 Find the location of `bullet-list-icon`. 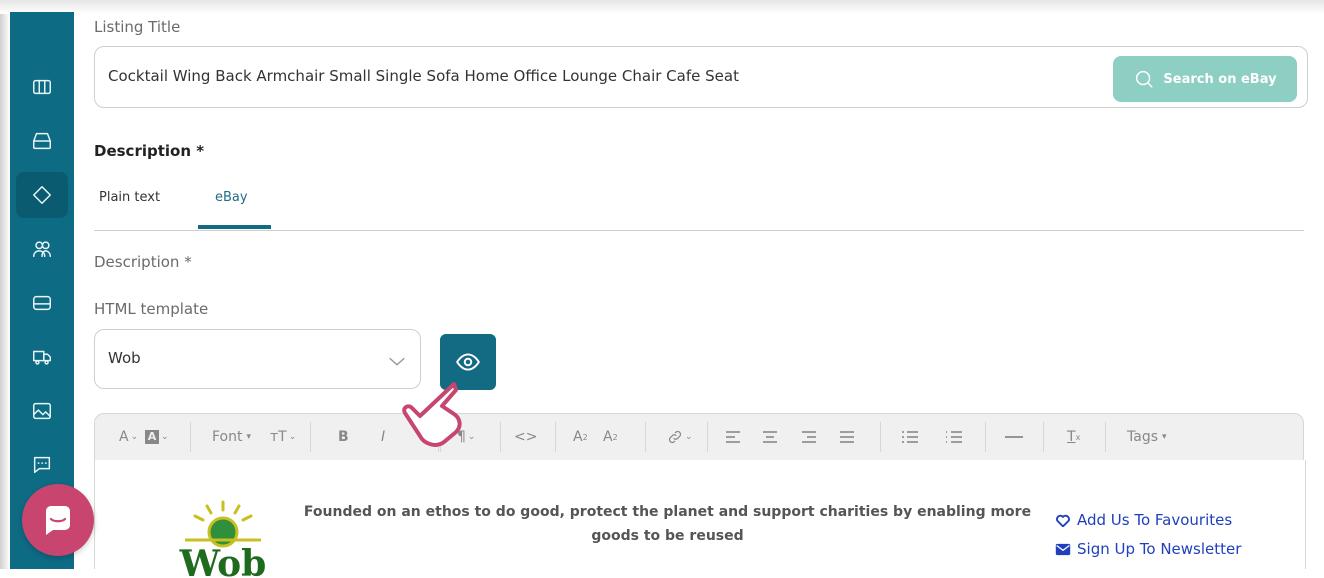

bullet-list-icon is located at coordinates (910, 437).